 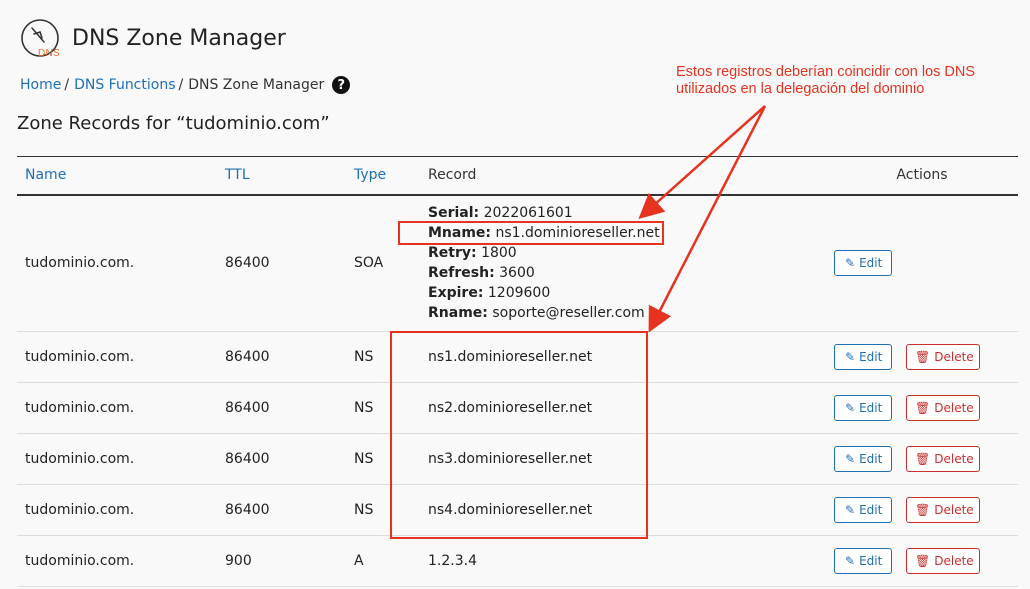 What do you see at coordinates (49, 53) in the screenshot?
I see `logo-text: DNS` at bounding box center [49, 53].